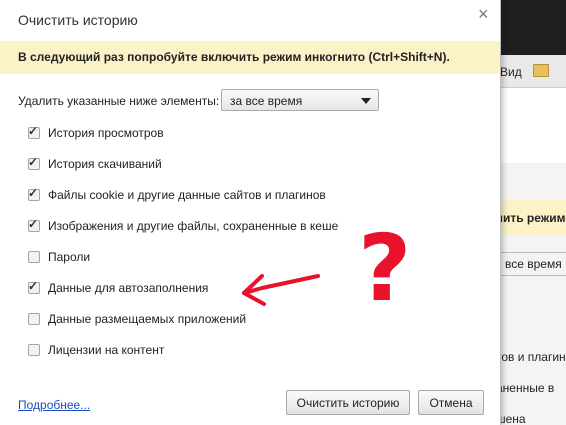 This screenshot has width=566, height=425. Describe the element at coordinates (34, 131) in the screenshot. I see `browsing-history-checkbox: ✓` at that location.